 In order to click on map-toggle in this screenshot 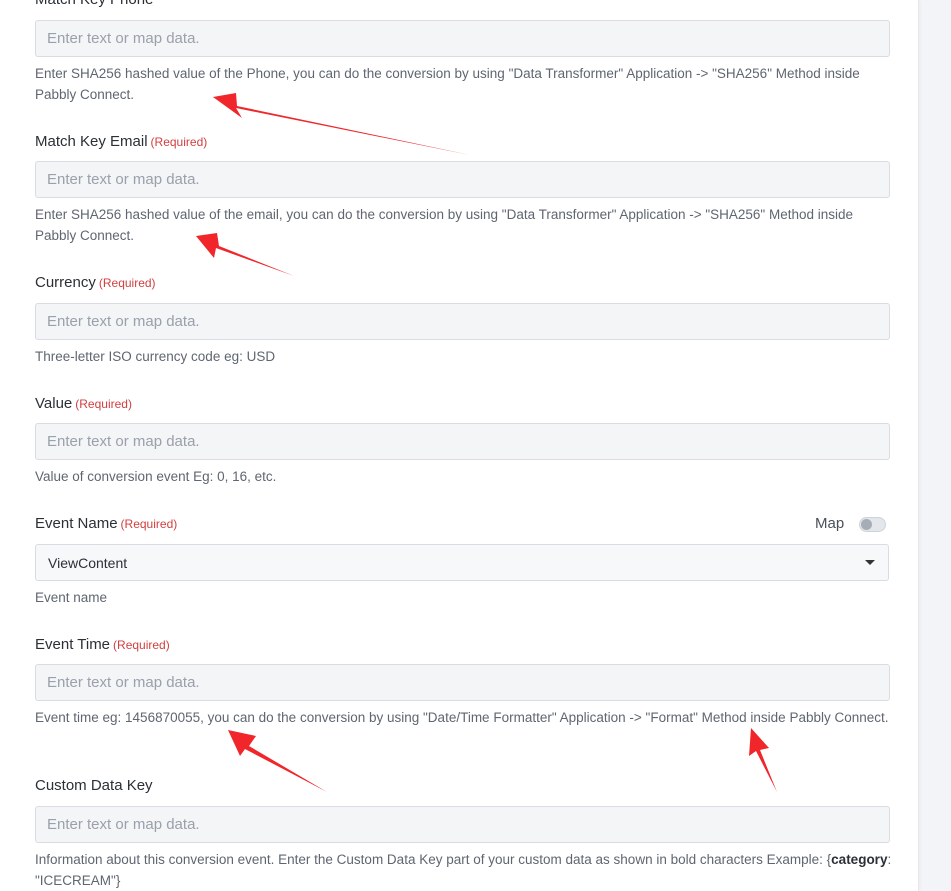, I will do `click(872, 524)`.